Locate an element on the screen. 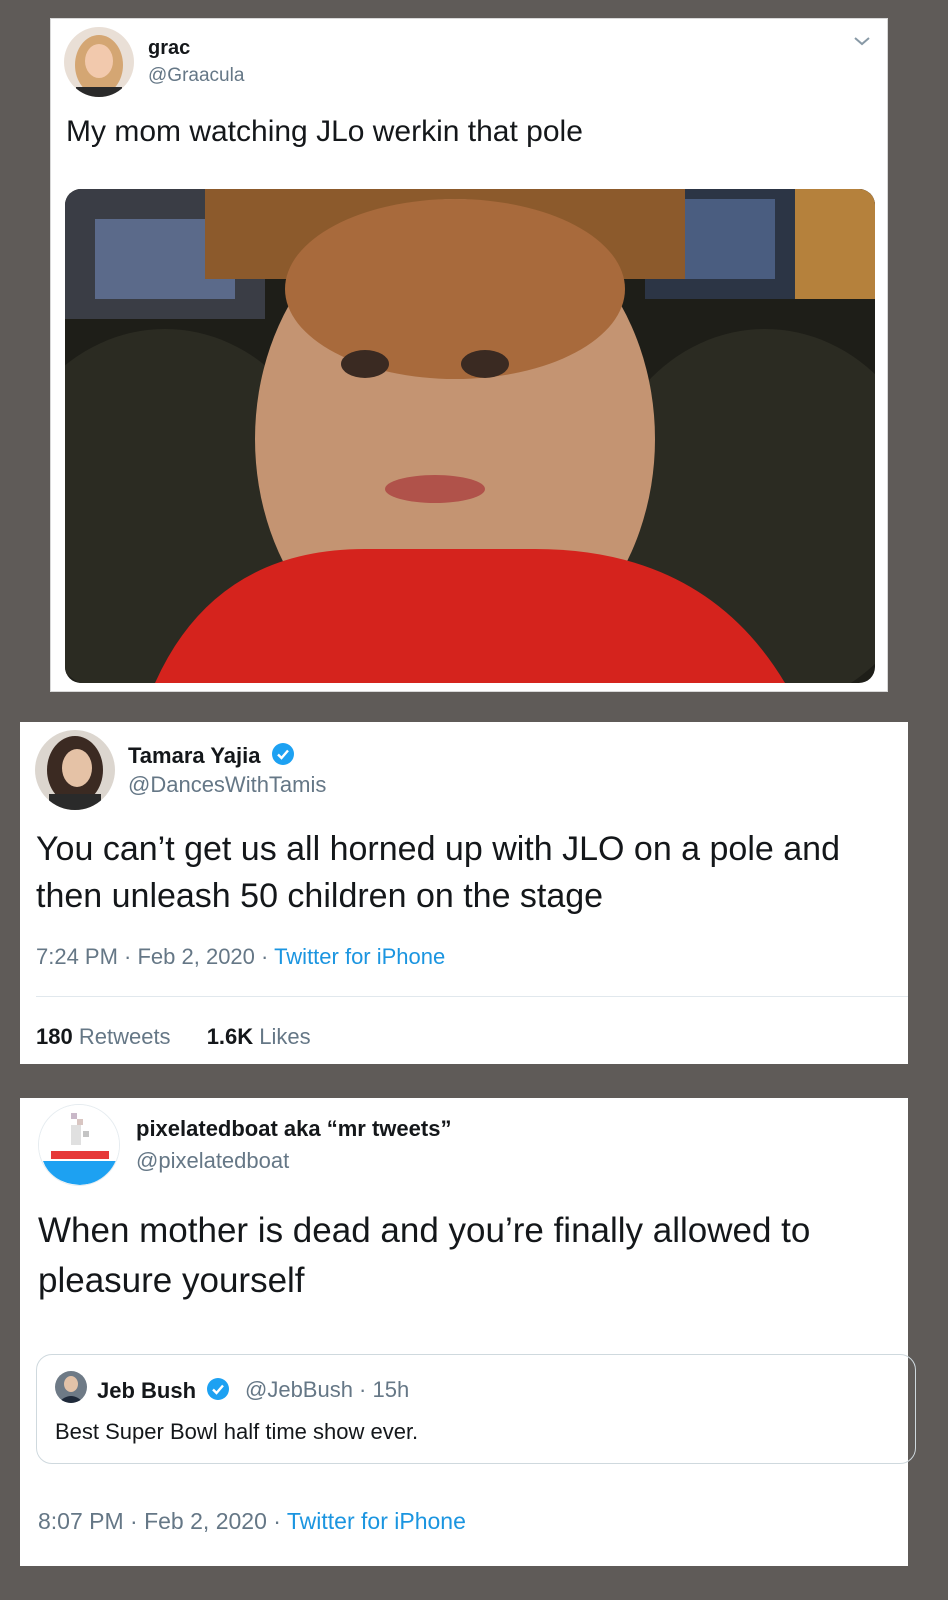 The width and height of the screenshot is (948, 1600). engagement-stats: 180 Retweets 1.6K Likes is located at coordinates (188, 1037).